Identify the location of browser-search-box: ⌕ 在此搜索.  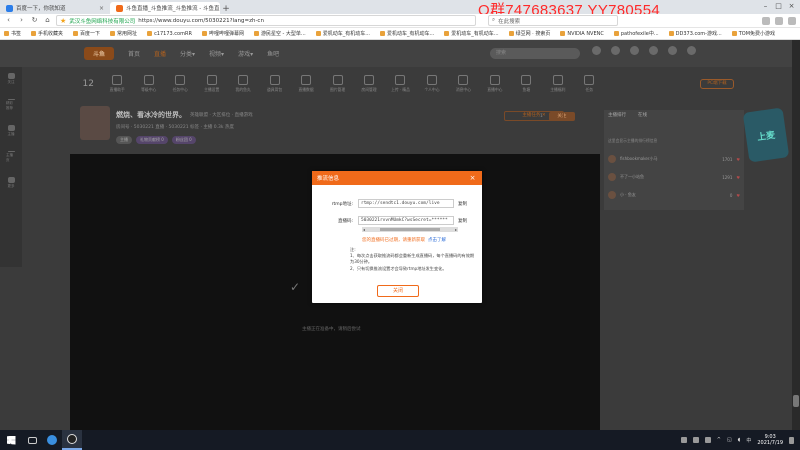
(553, 20).